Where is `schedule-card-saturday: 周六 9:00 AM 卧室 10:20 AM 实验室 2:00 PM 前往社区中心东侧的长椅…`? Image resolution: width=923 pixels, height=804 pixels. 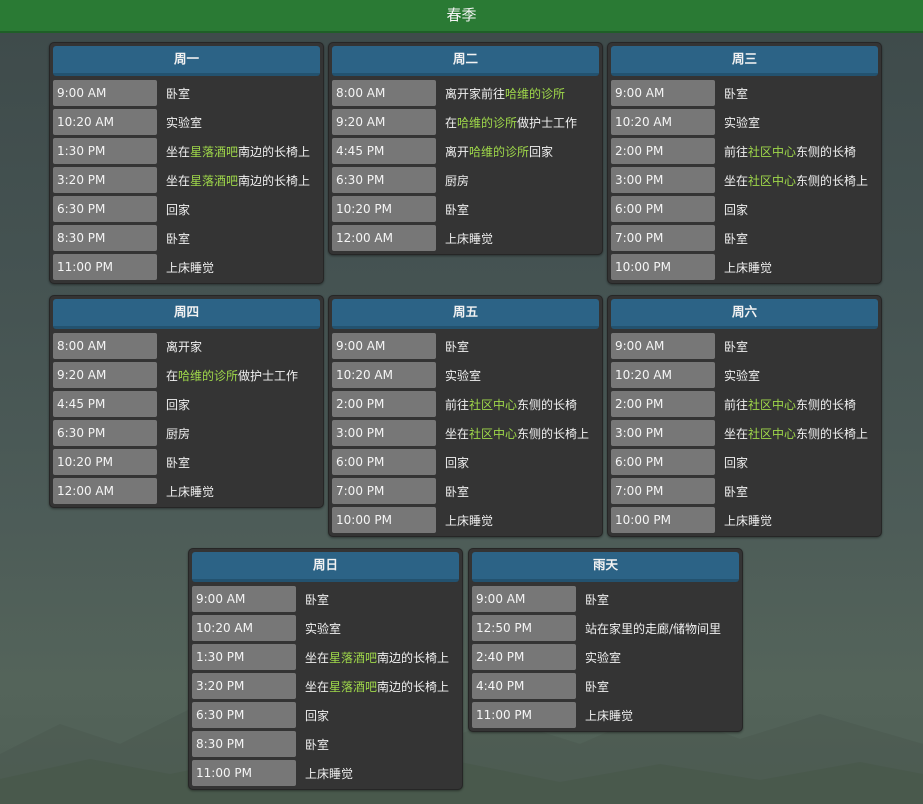
schedule-card-saturday: 周六 9:00 AM 卧室 10:20 AM 实验室 2:00 PM 前往社区中心东侧的长椅… is located at coordinates (744, 416).